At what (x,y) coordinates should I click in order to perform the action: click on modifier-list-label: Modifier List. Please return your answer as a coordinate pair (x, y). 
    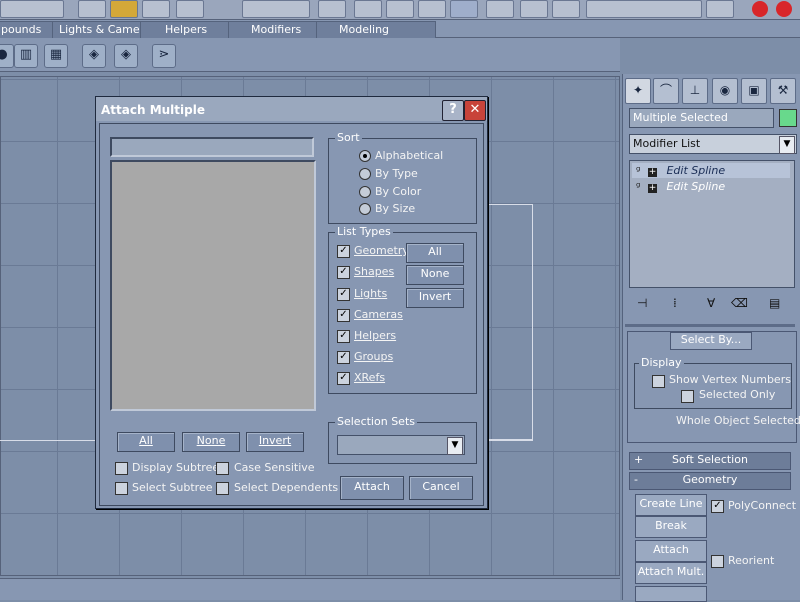
    Looking at the image, I should click on (667, 143).